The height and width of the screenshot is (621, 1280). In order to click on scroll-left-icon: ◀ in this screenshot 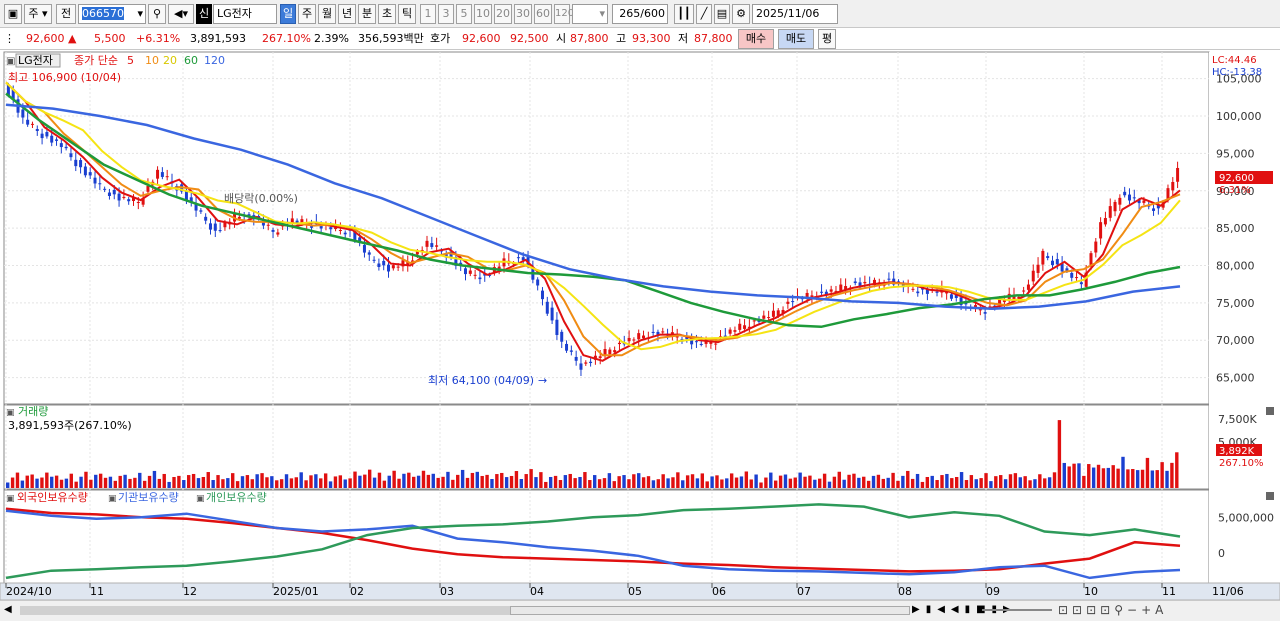, I will do `click(8, 609)`.